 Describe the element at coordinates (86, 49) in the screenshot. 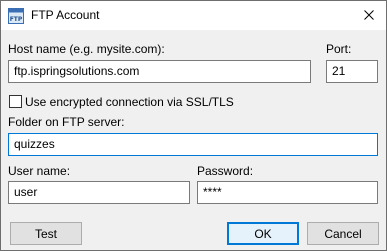

I see `host-name-label: Host name (e.g. mysite.com):` at that location.